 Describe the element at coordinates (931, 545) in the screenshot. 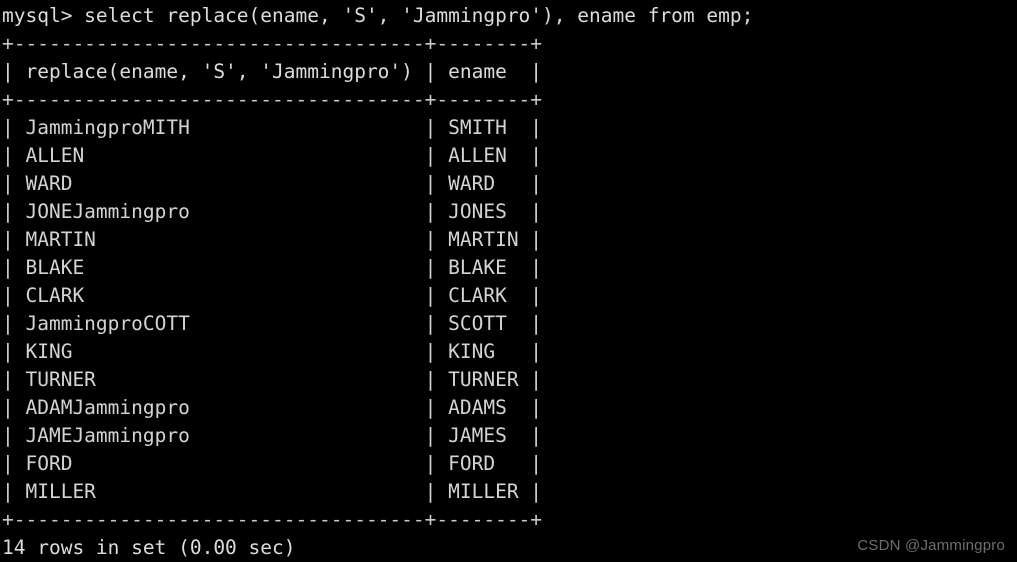

I see `csdn-watermark: CSDN @Jammingpro` at that location.